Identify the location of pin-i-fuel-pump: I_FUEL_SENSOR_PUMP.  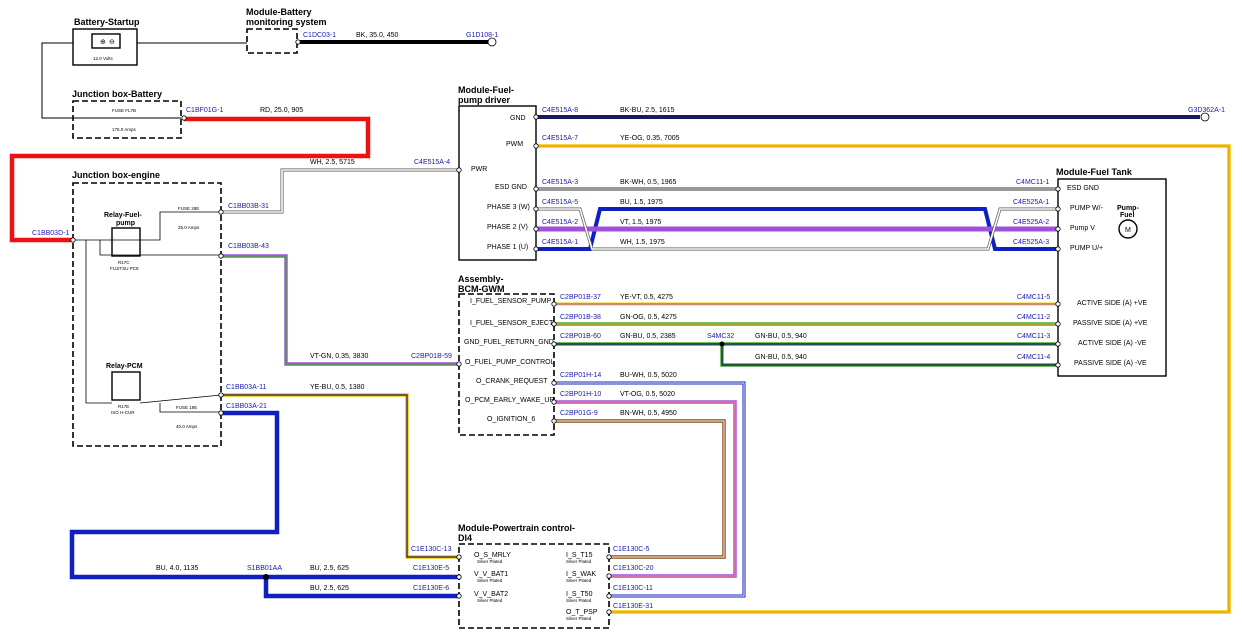
(511, 301).